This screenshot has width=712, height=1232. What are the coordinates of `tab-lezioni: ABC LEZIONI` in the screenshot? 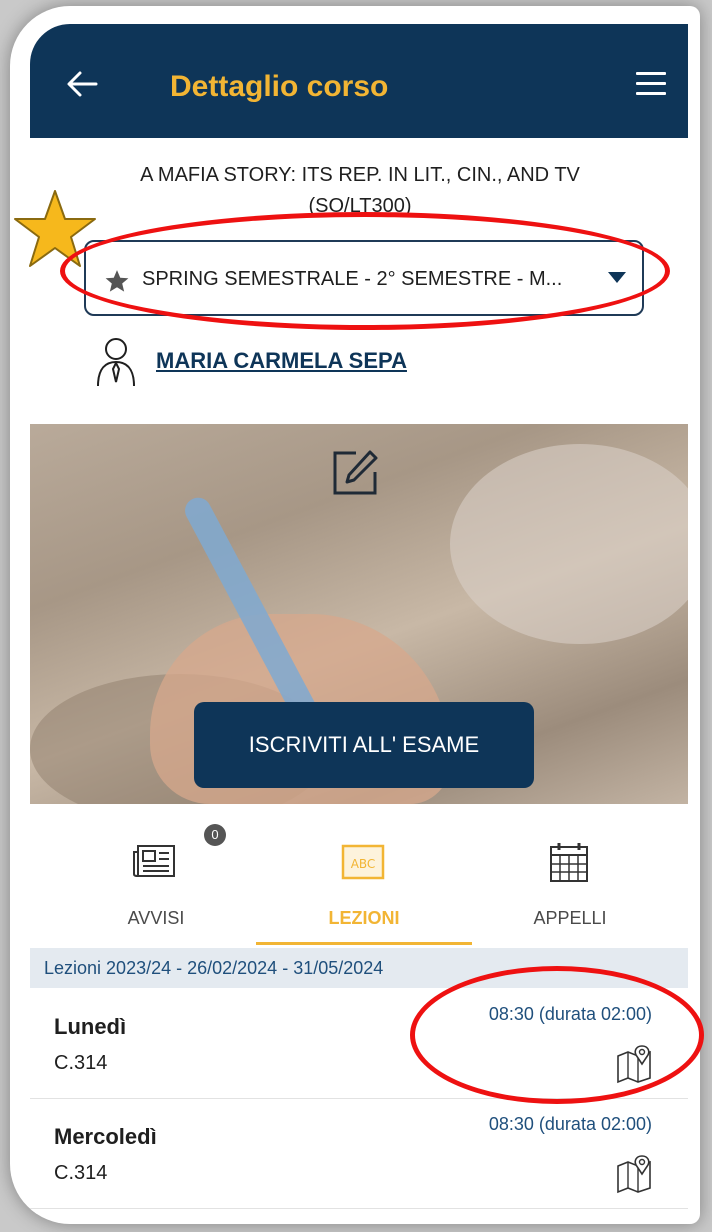 It's located at (364, 878).